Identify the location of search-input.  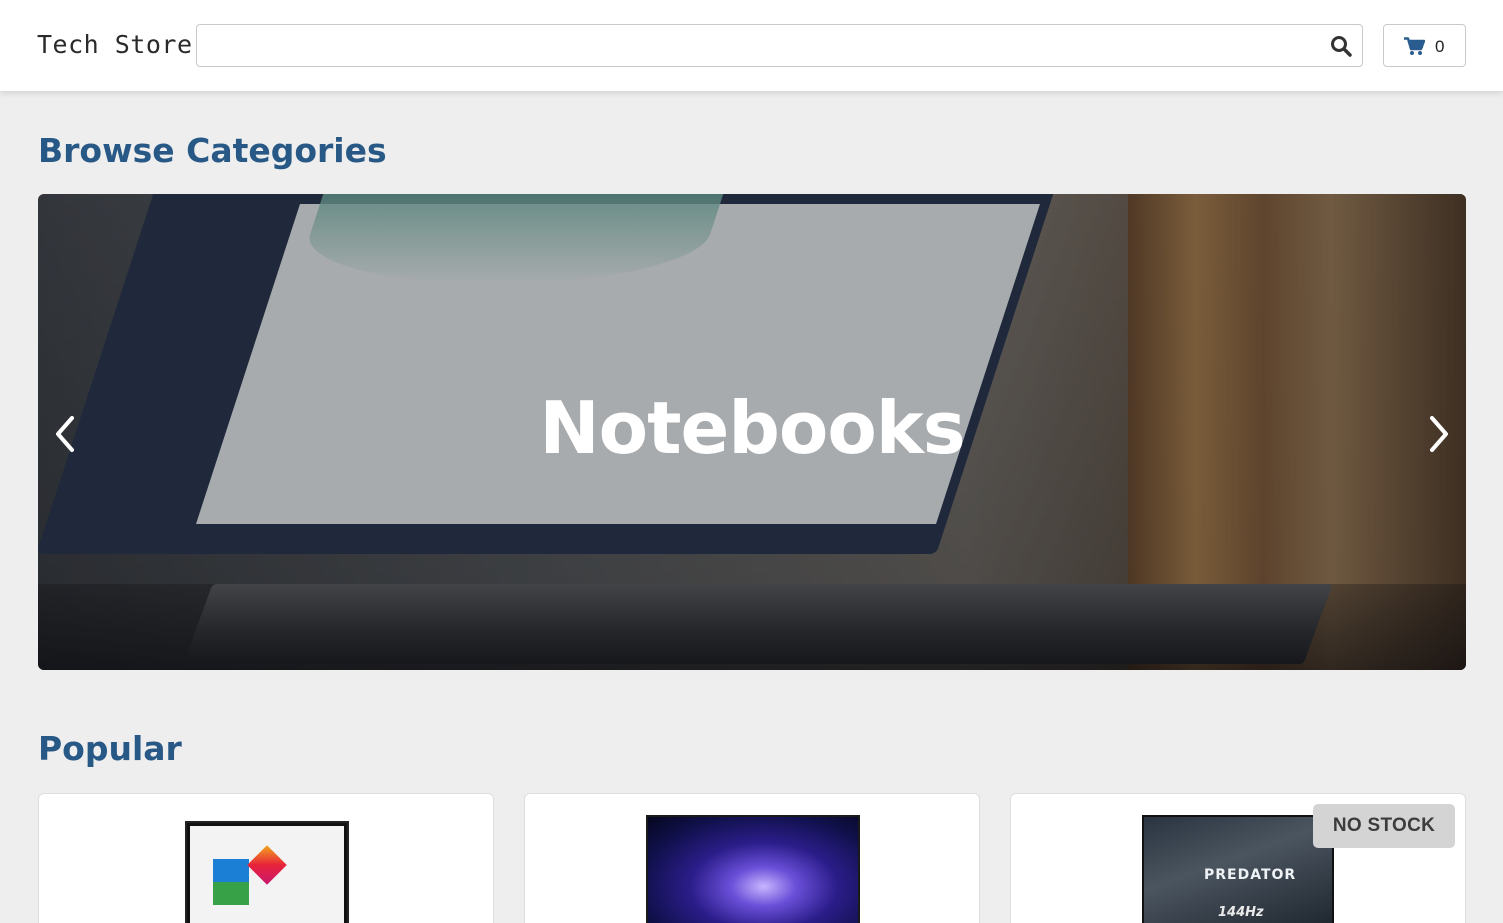
(752, 45).